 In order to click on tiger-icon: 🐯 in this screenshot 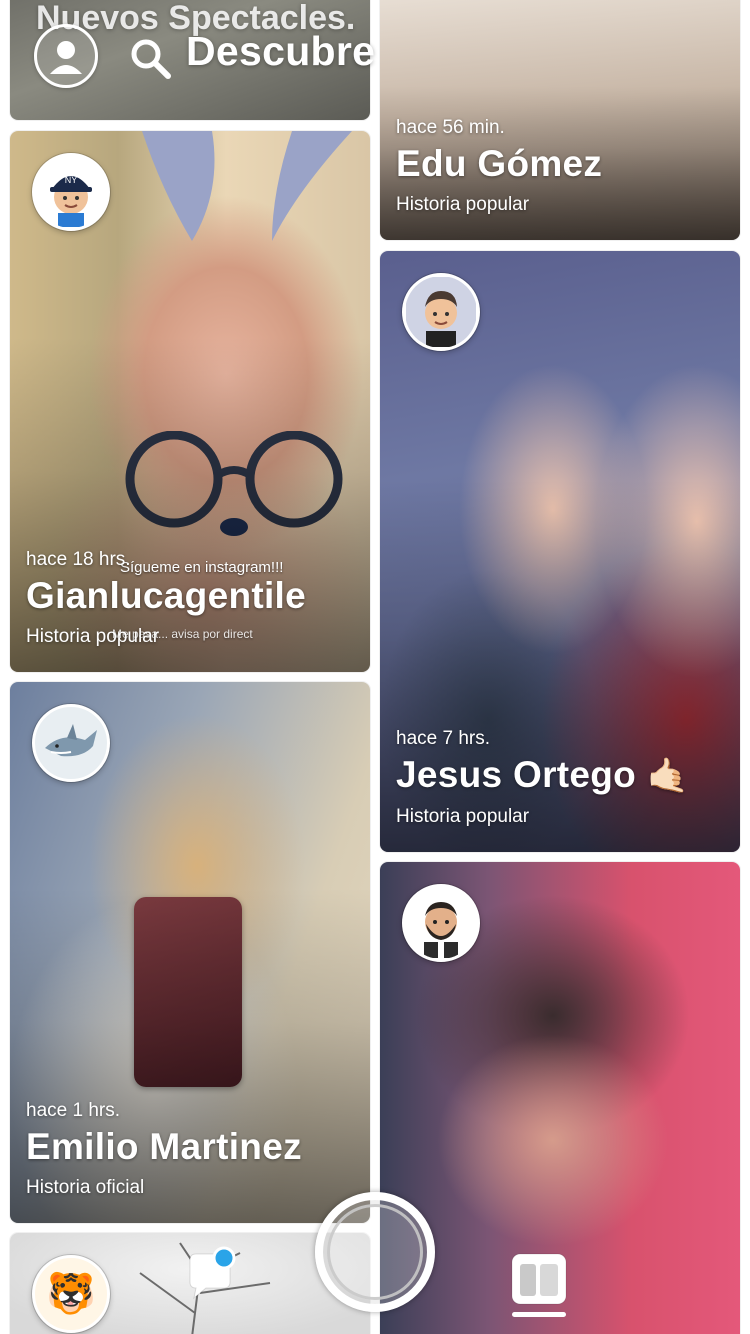, I will do `click(71, 1294)`.